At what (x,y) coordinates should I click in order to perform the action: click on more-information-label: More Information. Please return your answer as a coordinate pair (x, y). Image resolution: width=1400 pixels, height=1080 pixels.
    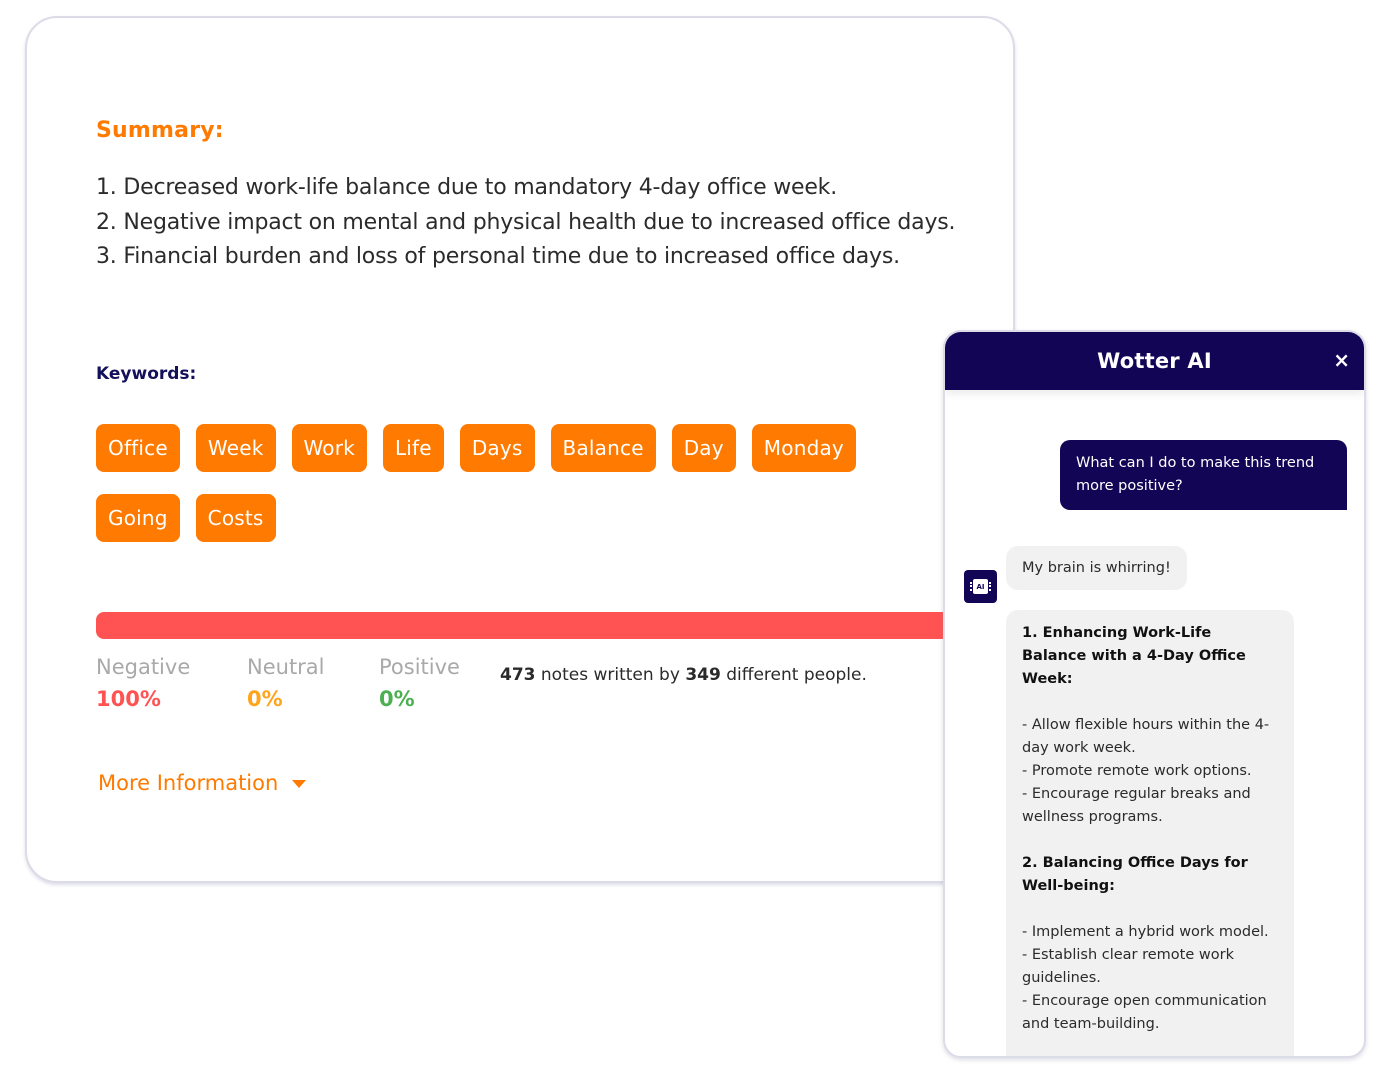
    Looking at the image, I should click on (188, 783).